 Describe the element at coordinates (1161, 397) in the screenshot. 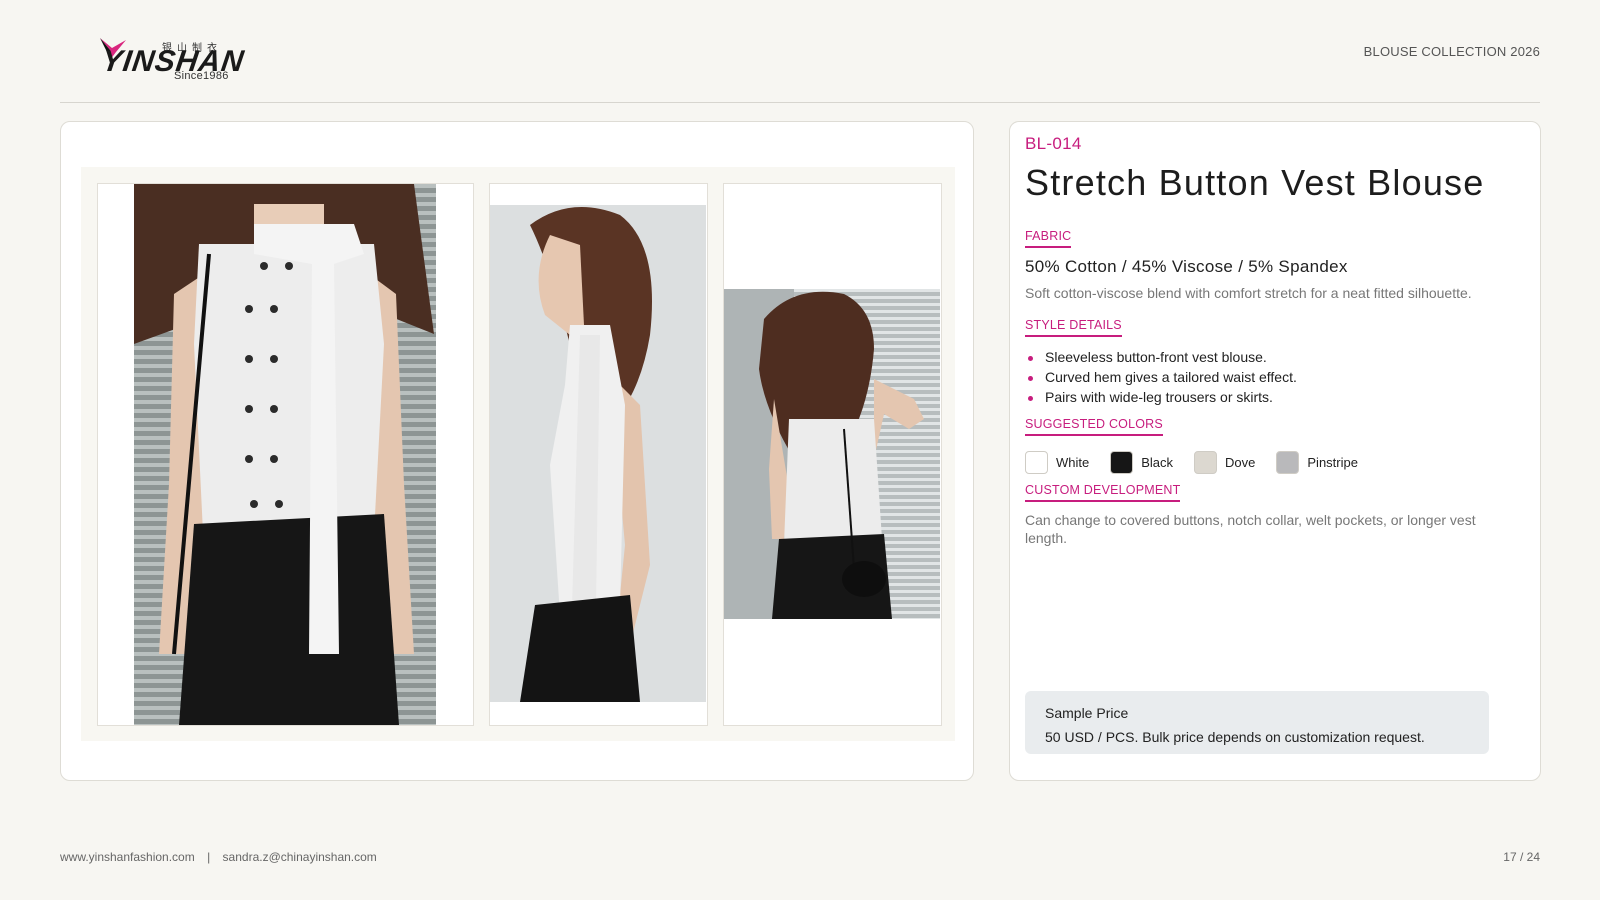

I see `list-item: Pairs with wide-leg trousers or skirts.` at that location.